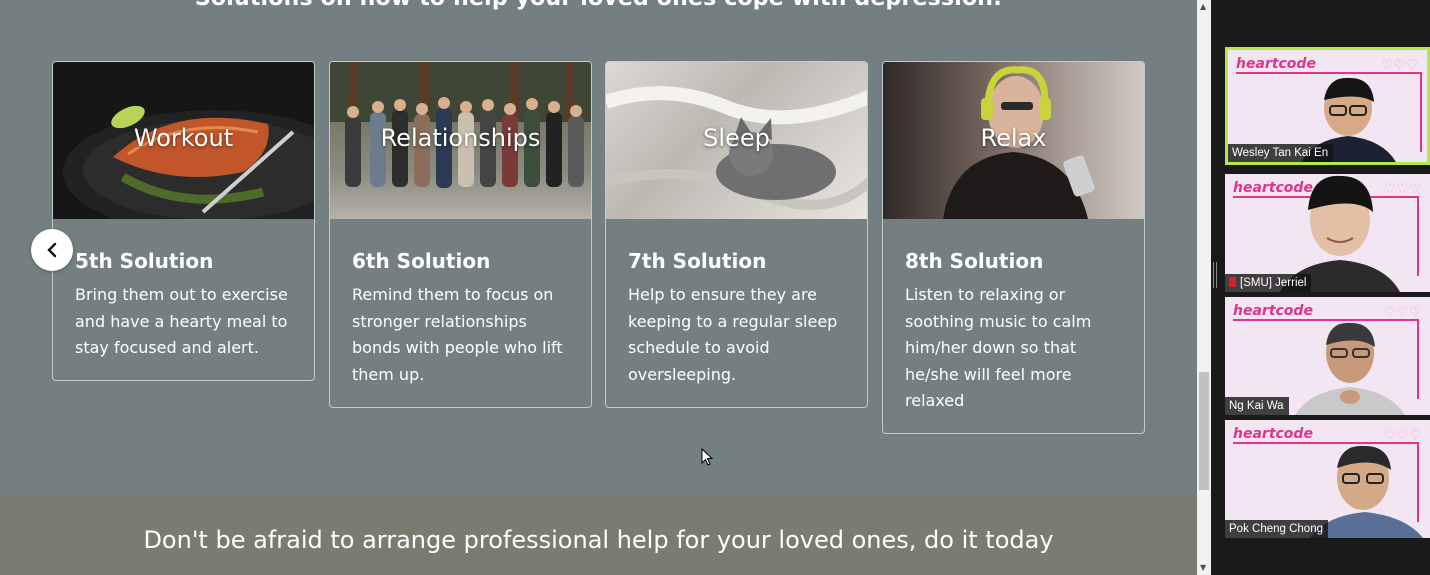  Describe the element at coordinates (1327, 479) in the screenshot. I see `participant-tile: heartcode ♡♡♡ Pok Cheng Chong` at that location.